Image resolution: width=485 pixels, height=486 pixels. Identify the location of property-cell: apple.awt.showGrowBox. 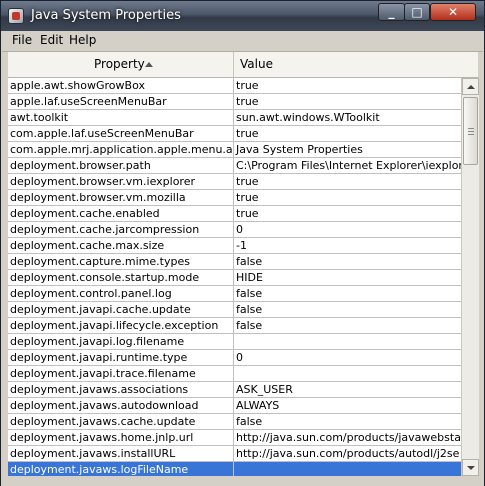
(121, 85).